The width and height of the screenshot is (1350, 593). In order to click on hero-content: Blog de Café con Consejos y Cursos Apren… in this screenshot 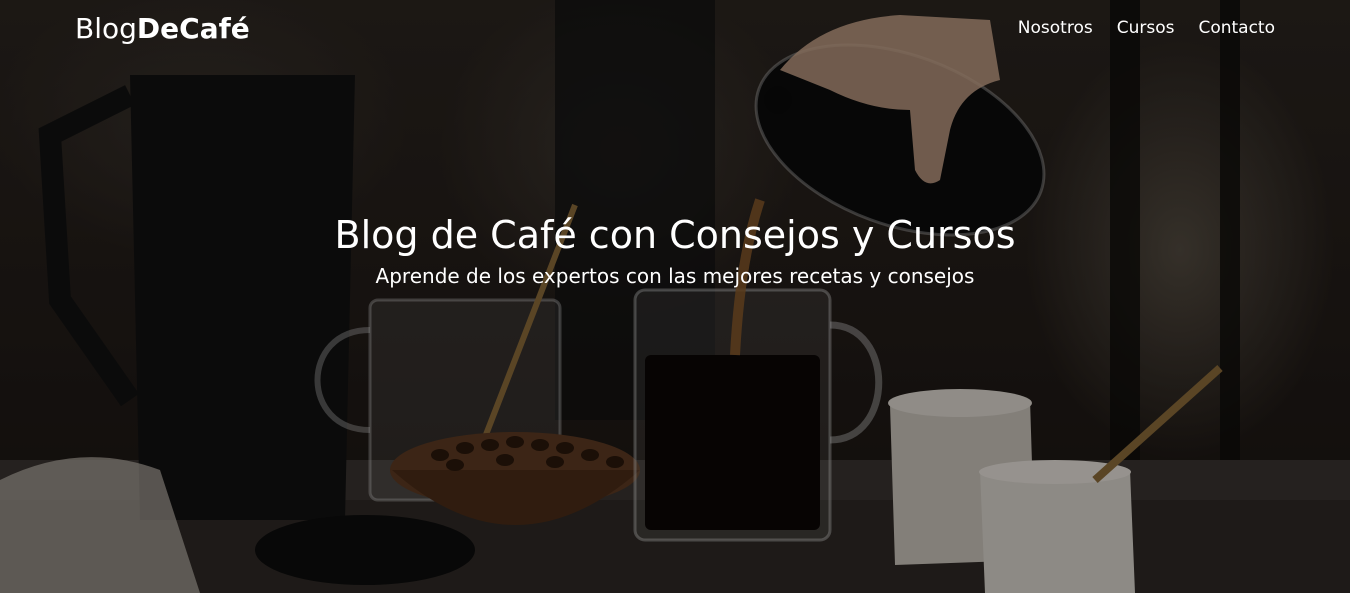, I will do `click(675, 250)`.